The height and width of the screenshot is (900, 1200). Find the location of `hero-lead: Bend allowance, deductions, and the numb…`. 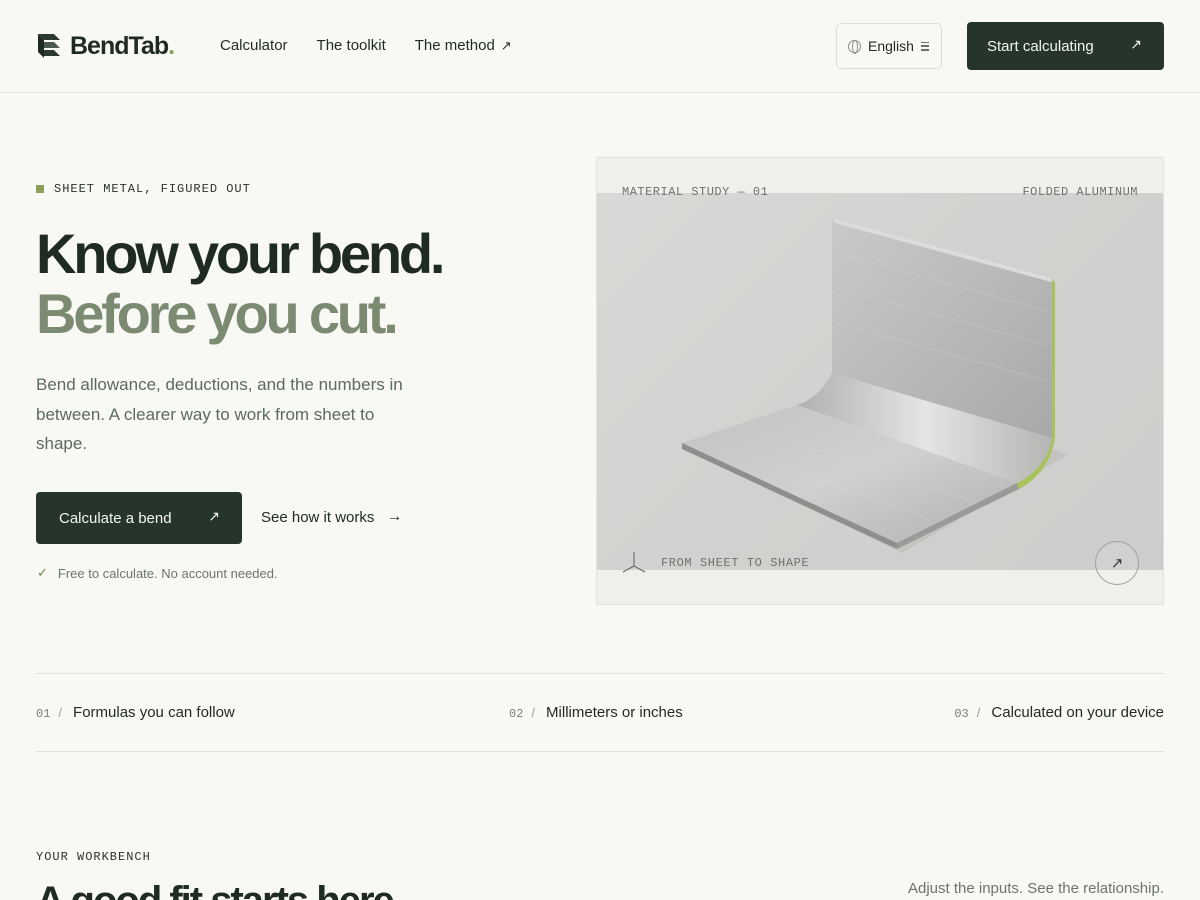

hero-lead: Bend allowance, deductions, and the numb… is located at coordinates (219, 414).